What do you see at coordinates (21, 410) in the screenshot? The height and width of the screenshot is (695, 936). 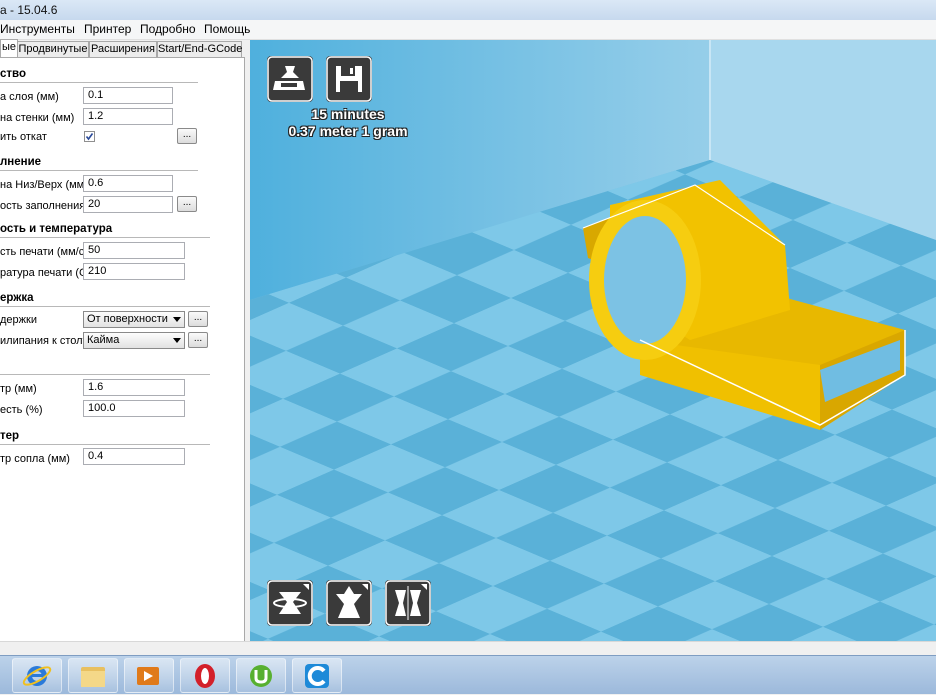 I see `flow-label: есть (%)` at bounding box center [21, 410].